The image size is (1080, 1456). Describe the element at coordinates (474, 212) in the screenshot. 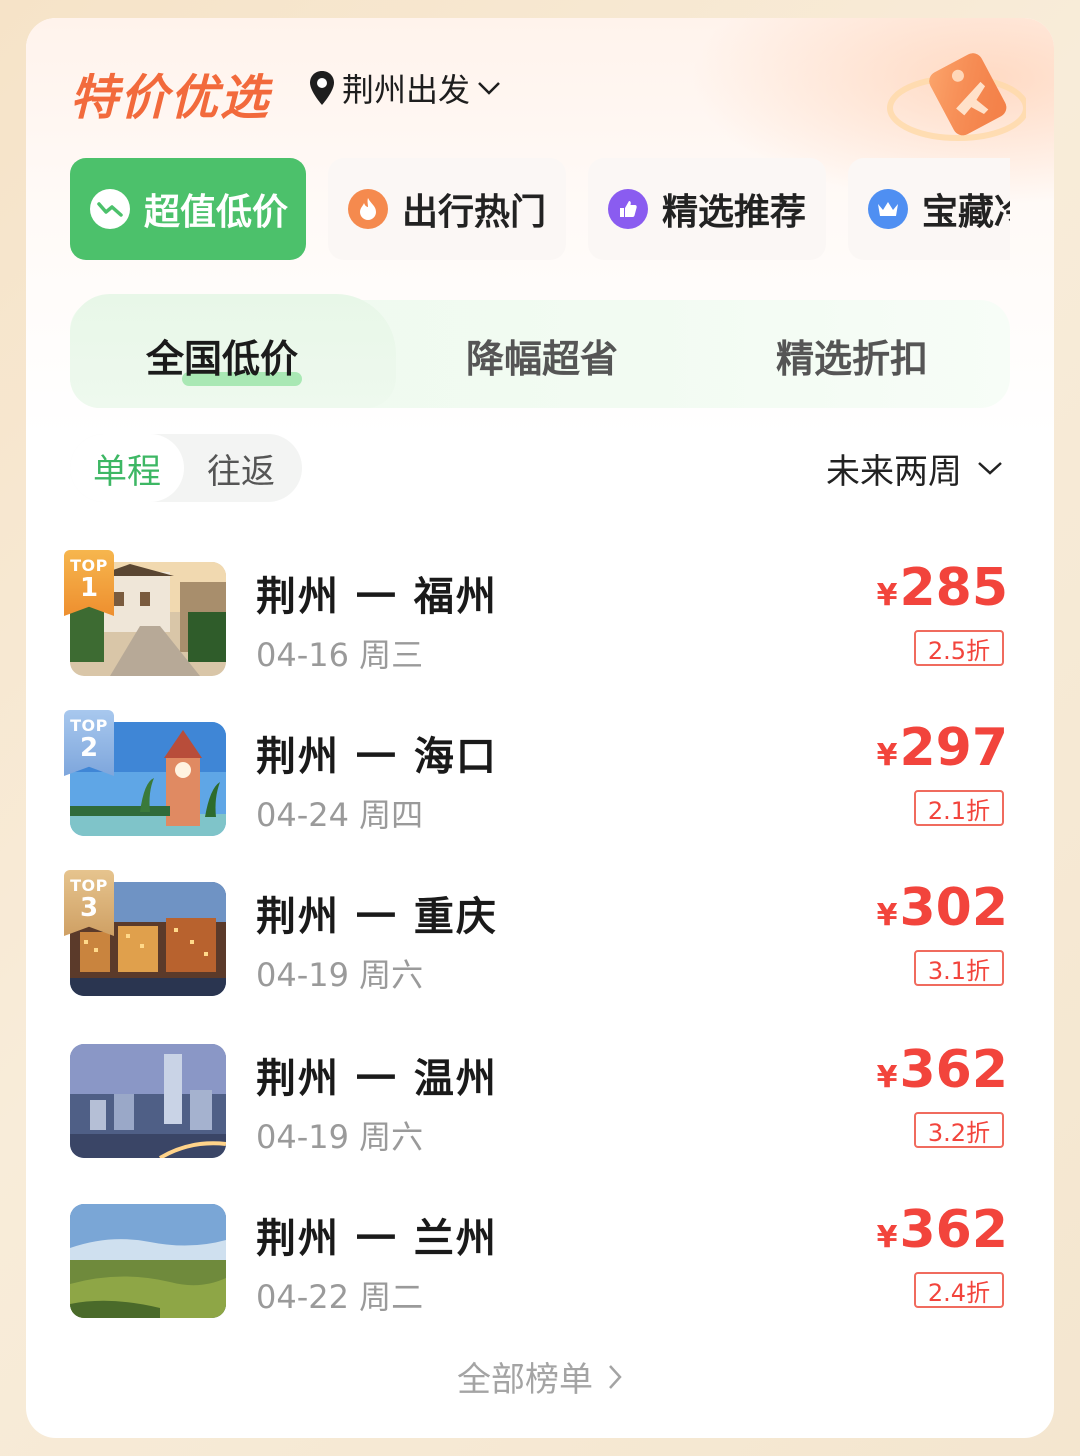

I see `chip-label: 出行热门` at that location.